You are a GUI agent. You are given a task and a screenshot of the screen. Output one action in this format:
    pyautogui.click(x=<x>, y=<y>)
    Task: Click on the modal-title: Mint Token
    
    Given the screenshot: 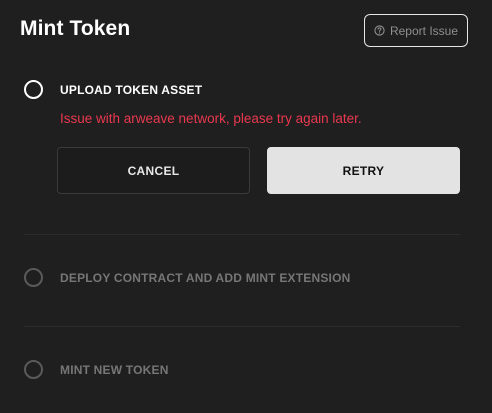 What is the action you would take?
    pyautogui.click(x=75, y=28)
    